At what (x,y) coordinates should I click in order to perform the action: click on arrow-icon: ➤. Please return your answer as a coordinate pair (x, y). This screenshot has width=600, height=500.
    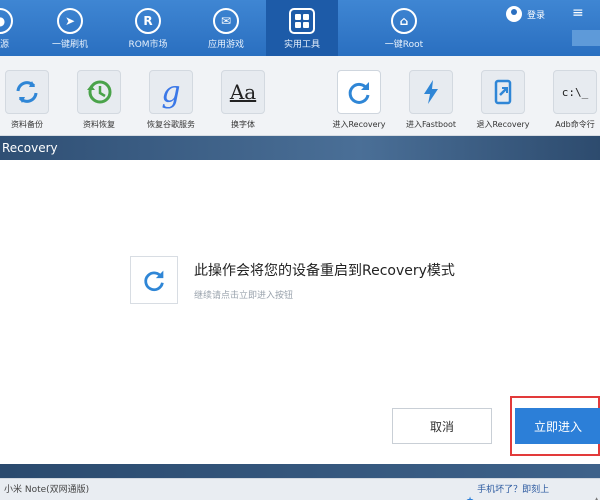
    Looking at the image, I should click on (70, 21).